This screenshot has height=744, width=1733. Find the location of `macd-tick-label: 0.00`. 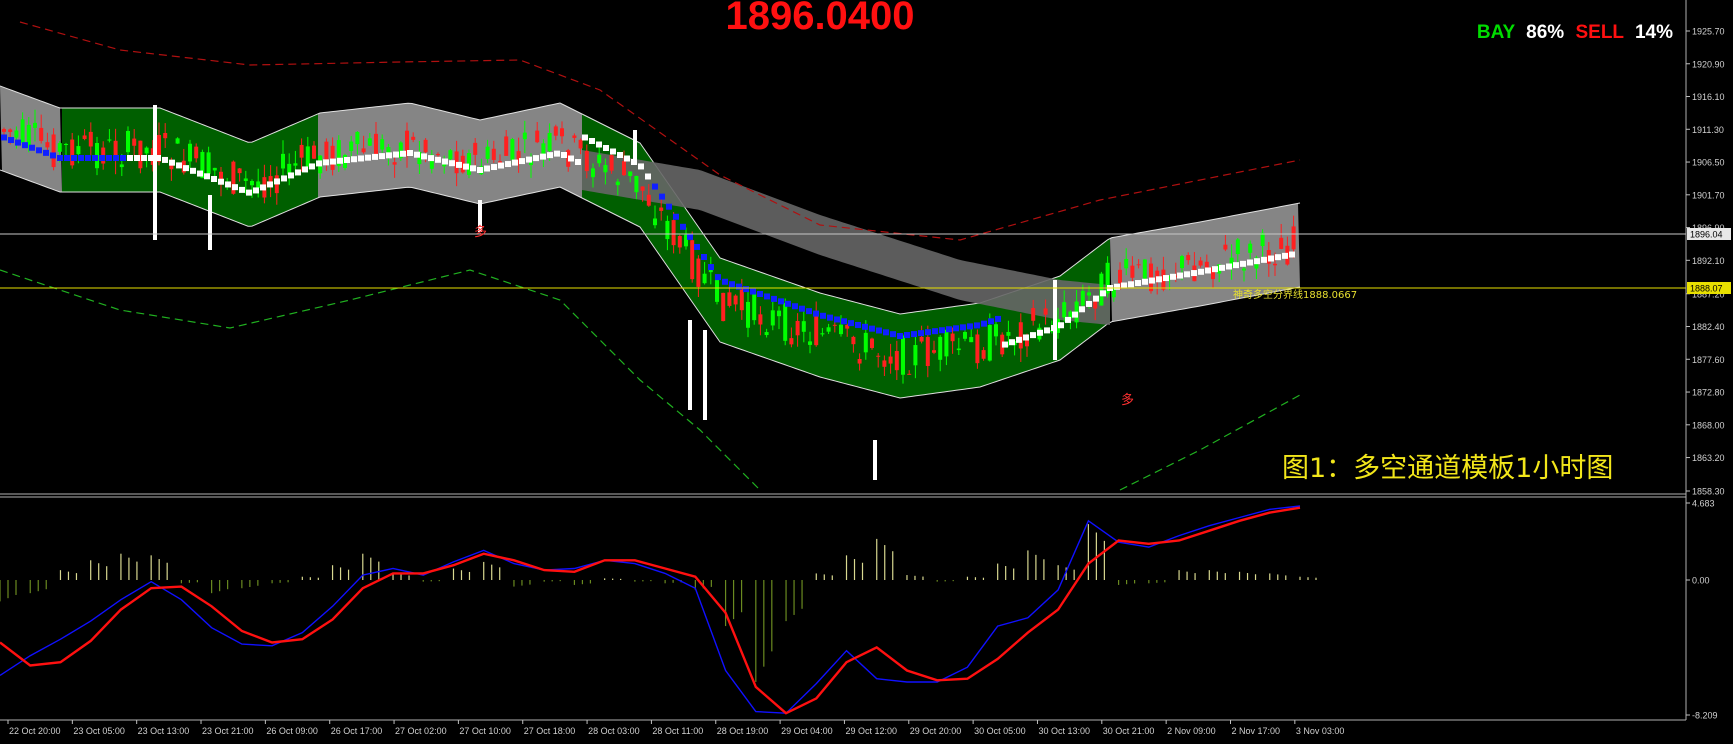

macd-tick-label: 0.00 is located at coordinates (1701, 581).